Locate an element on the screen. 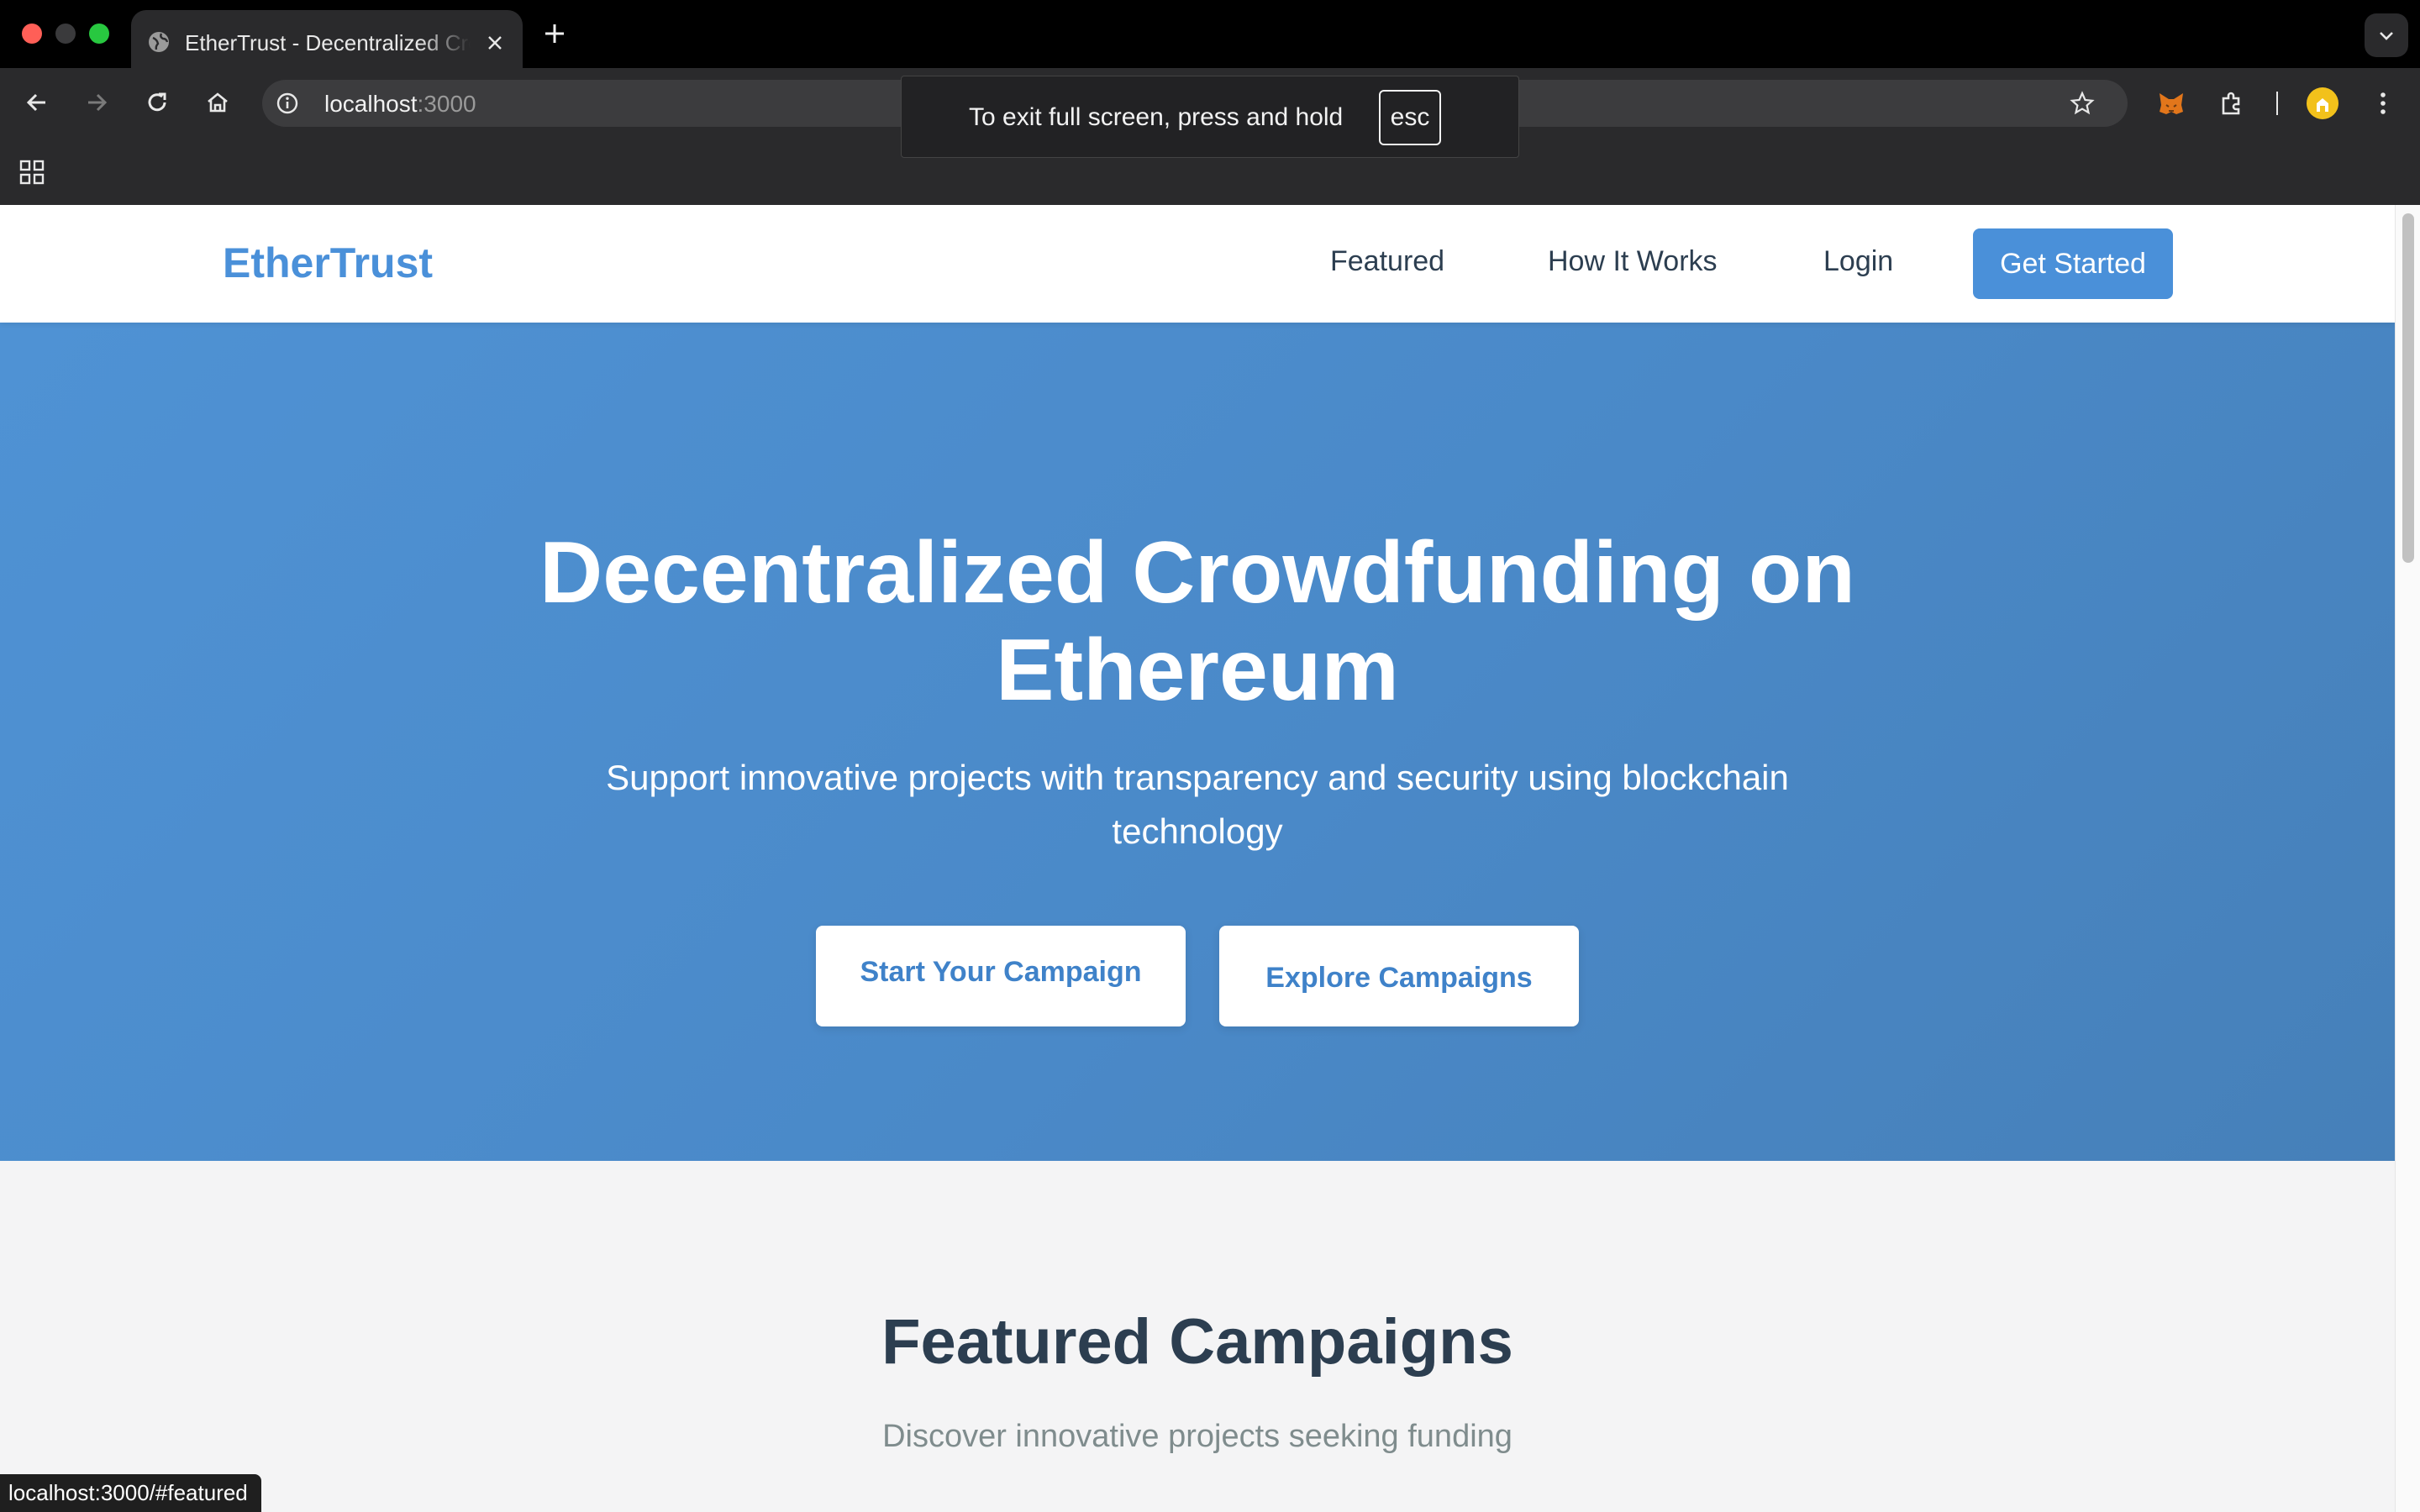 The height and width of the screenshot is (1512, 2420). esc-key-badge: esc is located at coordinates (1410, 117).